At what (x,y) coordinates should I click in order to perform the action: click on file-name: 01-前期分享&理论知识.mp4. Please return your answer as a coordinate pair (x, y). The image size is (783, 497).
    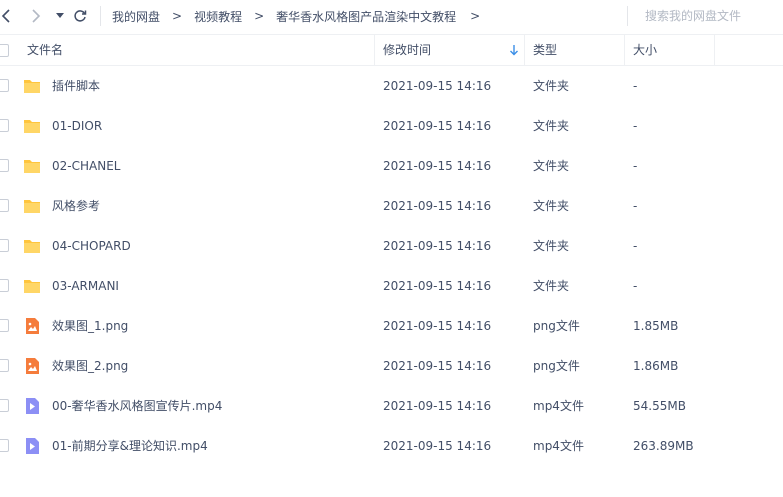
    Looking at the image, I should click on (130, 446).